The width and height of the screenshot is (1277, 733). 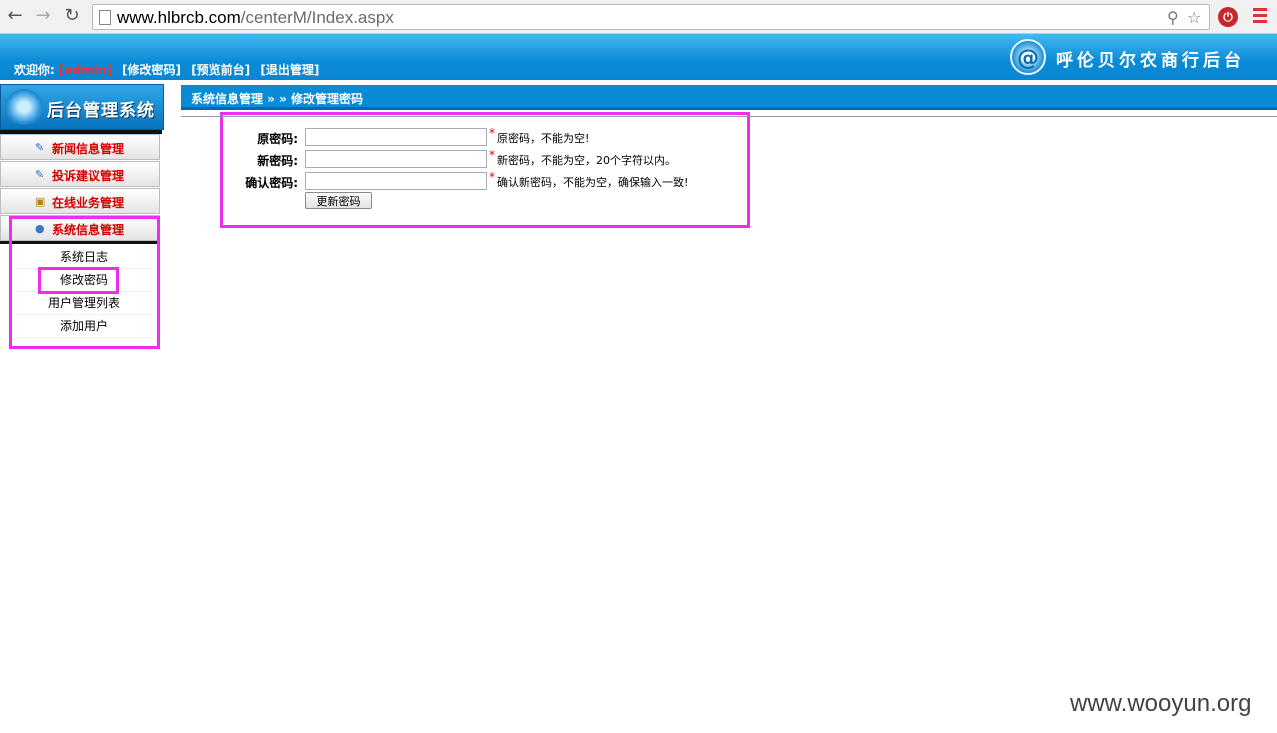 I want to click on new-password-input, so click(x=396, y=159).